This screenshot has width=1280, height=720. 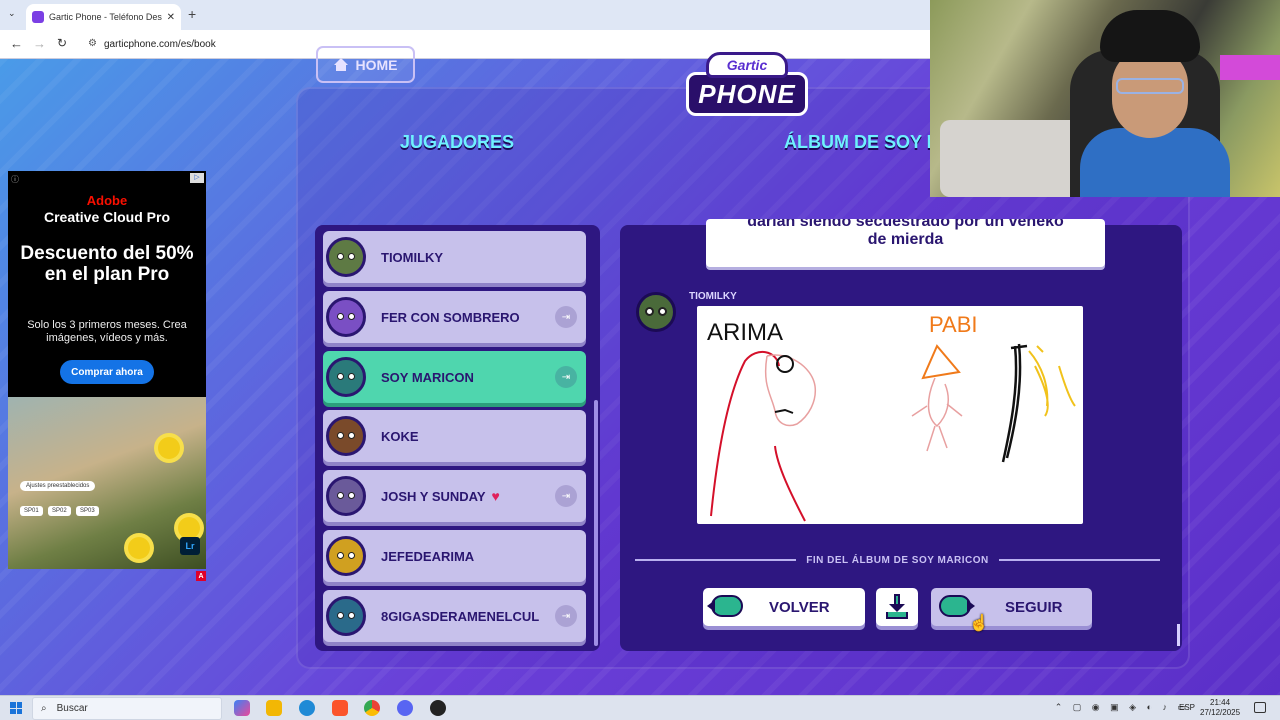 What do you see at coordinates (307, 708) in the screenshot?
I see `edge-icon` at bounding box center [307, 708].